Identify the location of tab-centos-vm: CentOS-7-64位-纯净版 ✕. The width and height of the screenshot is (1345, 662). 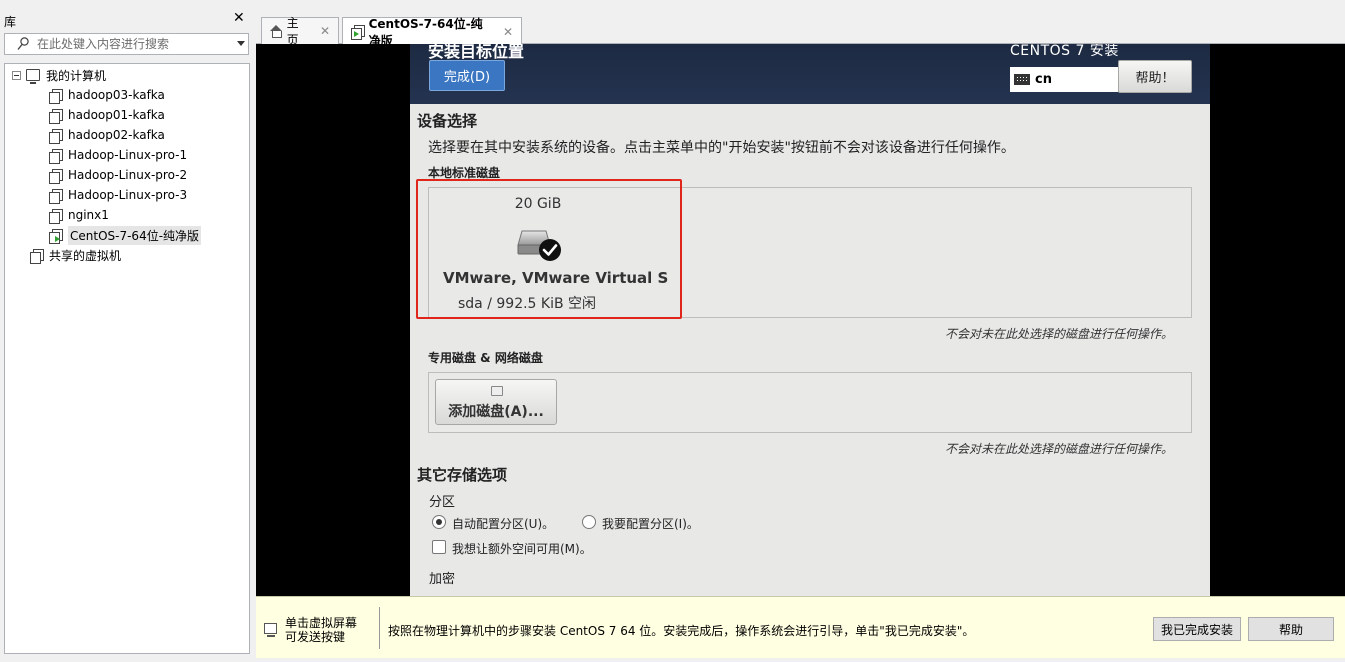
(432, 32).